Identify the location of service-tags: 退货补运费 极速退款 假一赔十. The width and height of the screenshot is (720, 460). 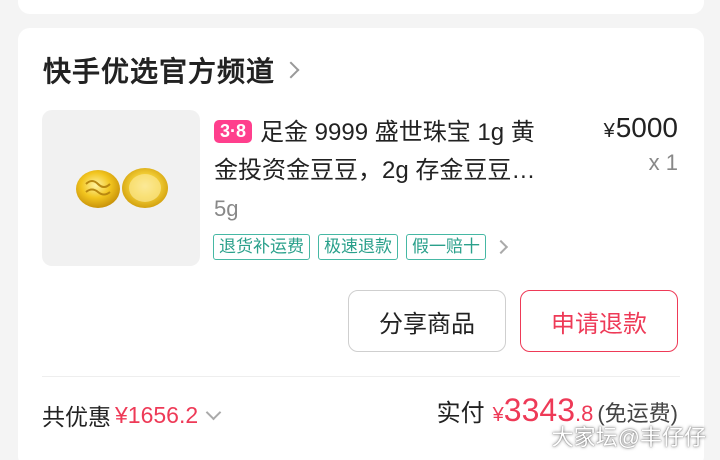
(361, 247).